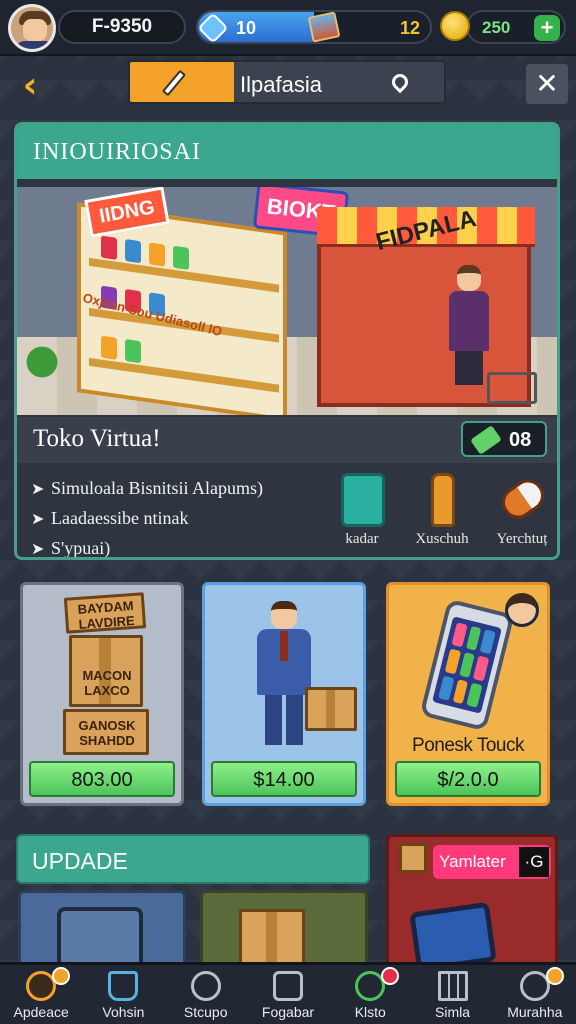 The width and height of the screenshot is (576, 1024). What do you see at coordinates (102, 779) in the screenshot?
I see `price-button: 803.00` at bounding box center [102, 779].